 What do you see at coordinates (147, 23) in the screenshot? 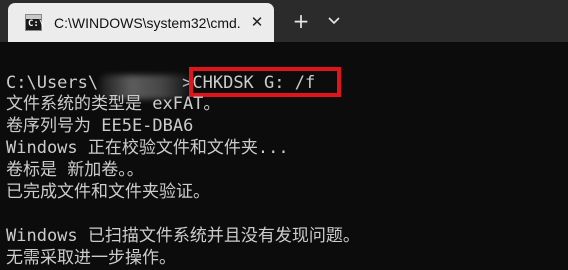
I see `tab-title: C:\WINDOWS\system32\cmd.` at bounding box center [147, 23].